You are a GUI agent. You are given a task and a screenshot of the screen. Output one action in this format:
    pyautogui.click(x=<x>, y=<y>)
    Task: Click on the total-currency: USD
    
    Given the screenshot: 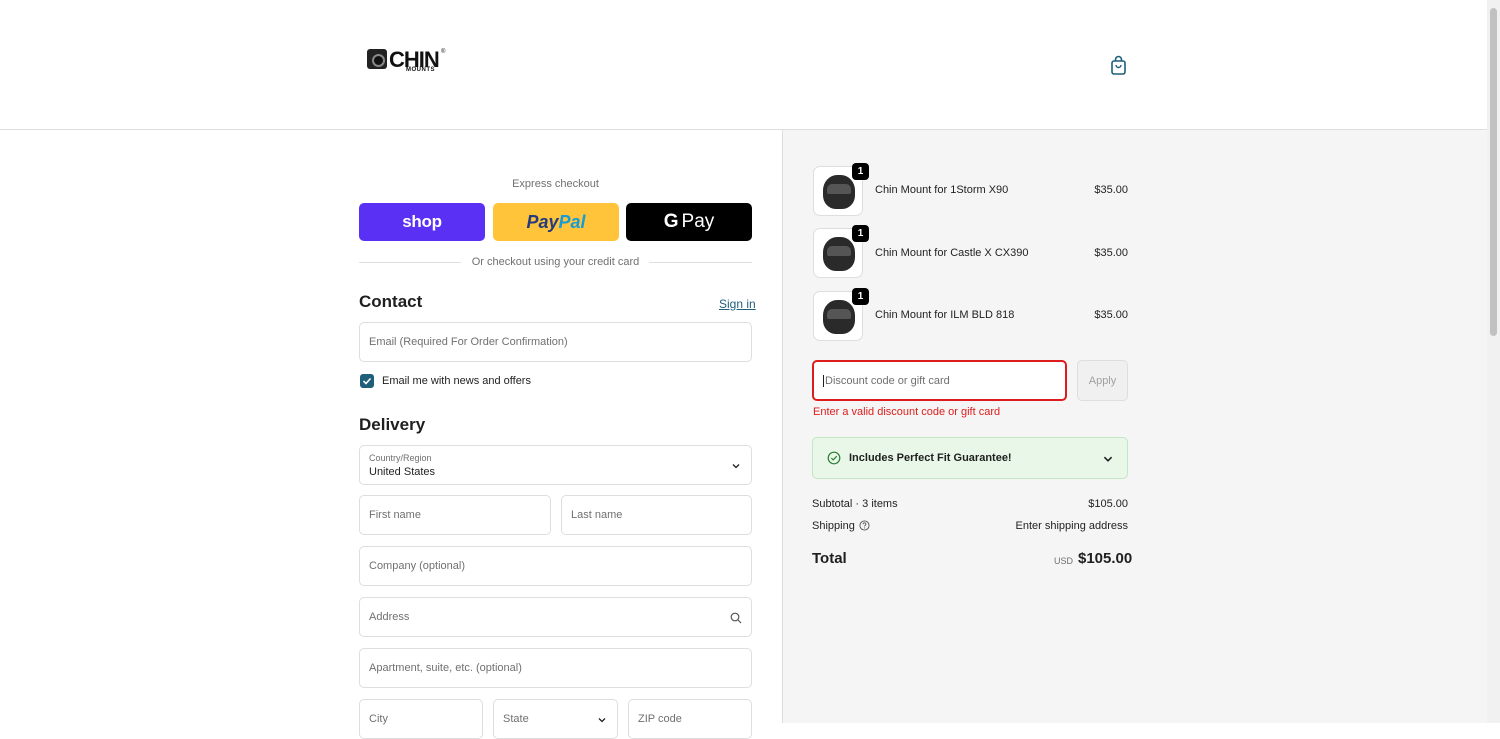 What is the action you would take?
    pyautogui.click(x=1064, y=561)
    